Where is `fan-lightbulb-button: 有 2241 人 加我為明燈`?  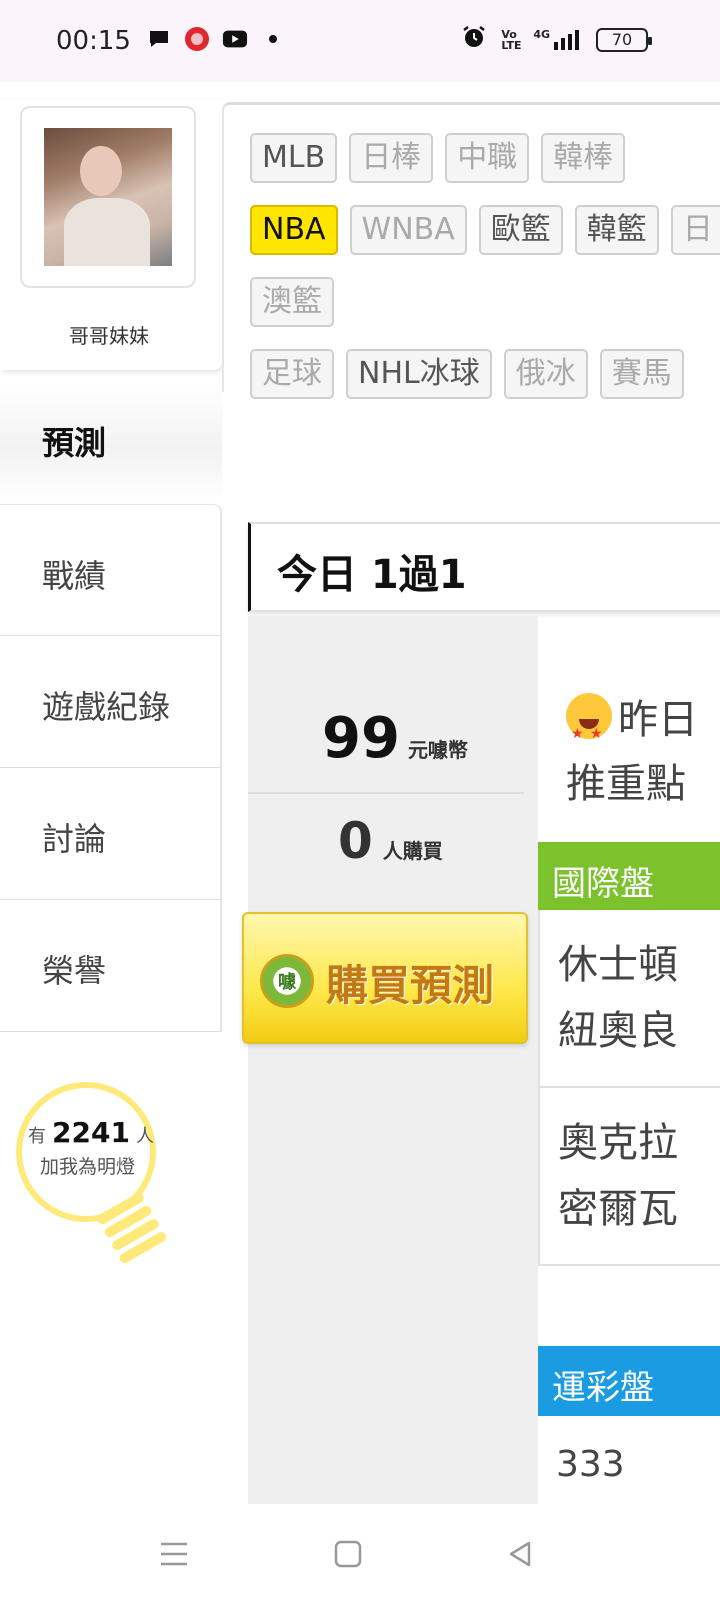 fan-lightbulb-button: 有 2241 人 加我為明燈 is located at coordinates (99, 1177).